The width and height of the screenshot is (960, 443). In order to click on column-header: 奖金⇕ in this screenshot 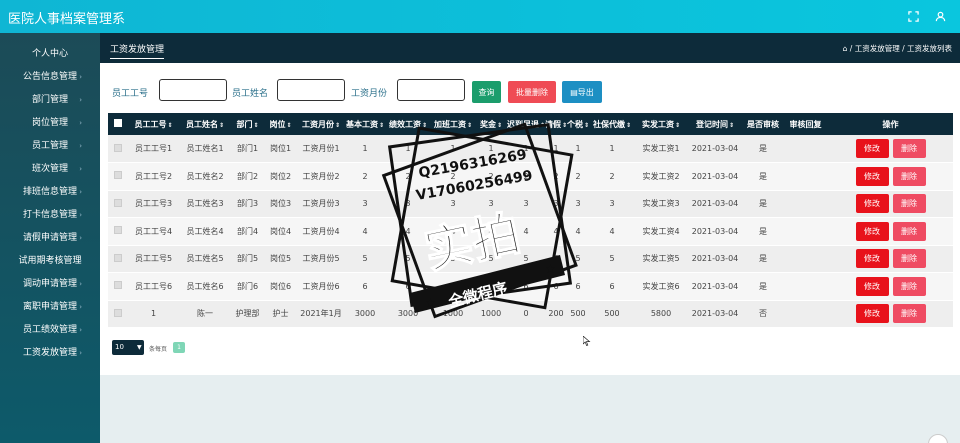, I will do `click(491, 124)`.